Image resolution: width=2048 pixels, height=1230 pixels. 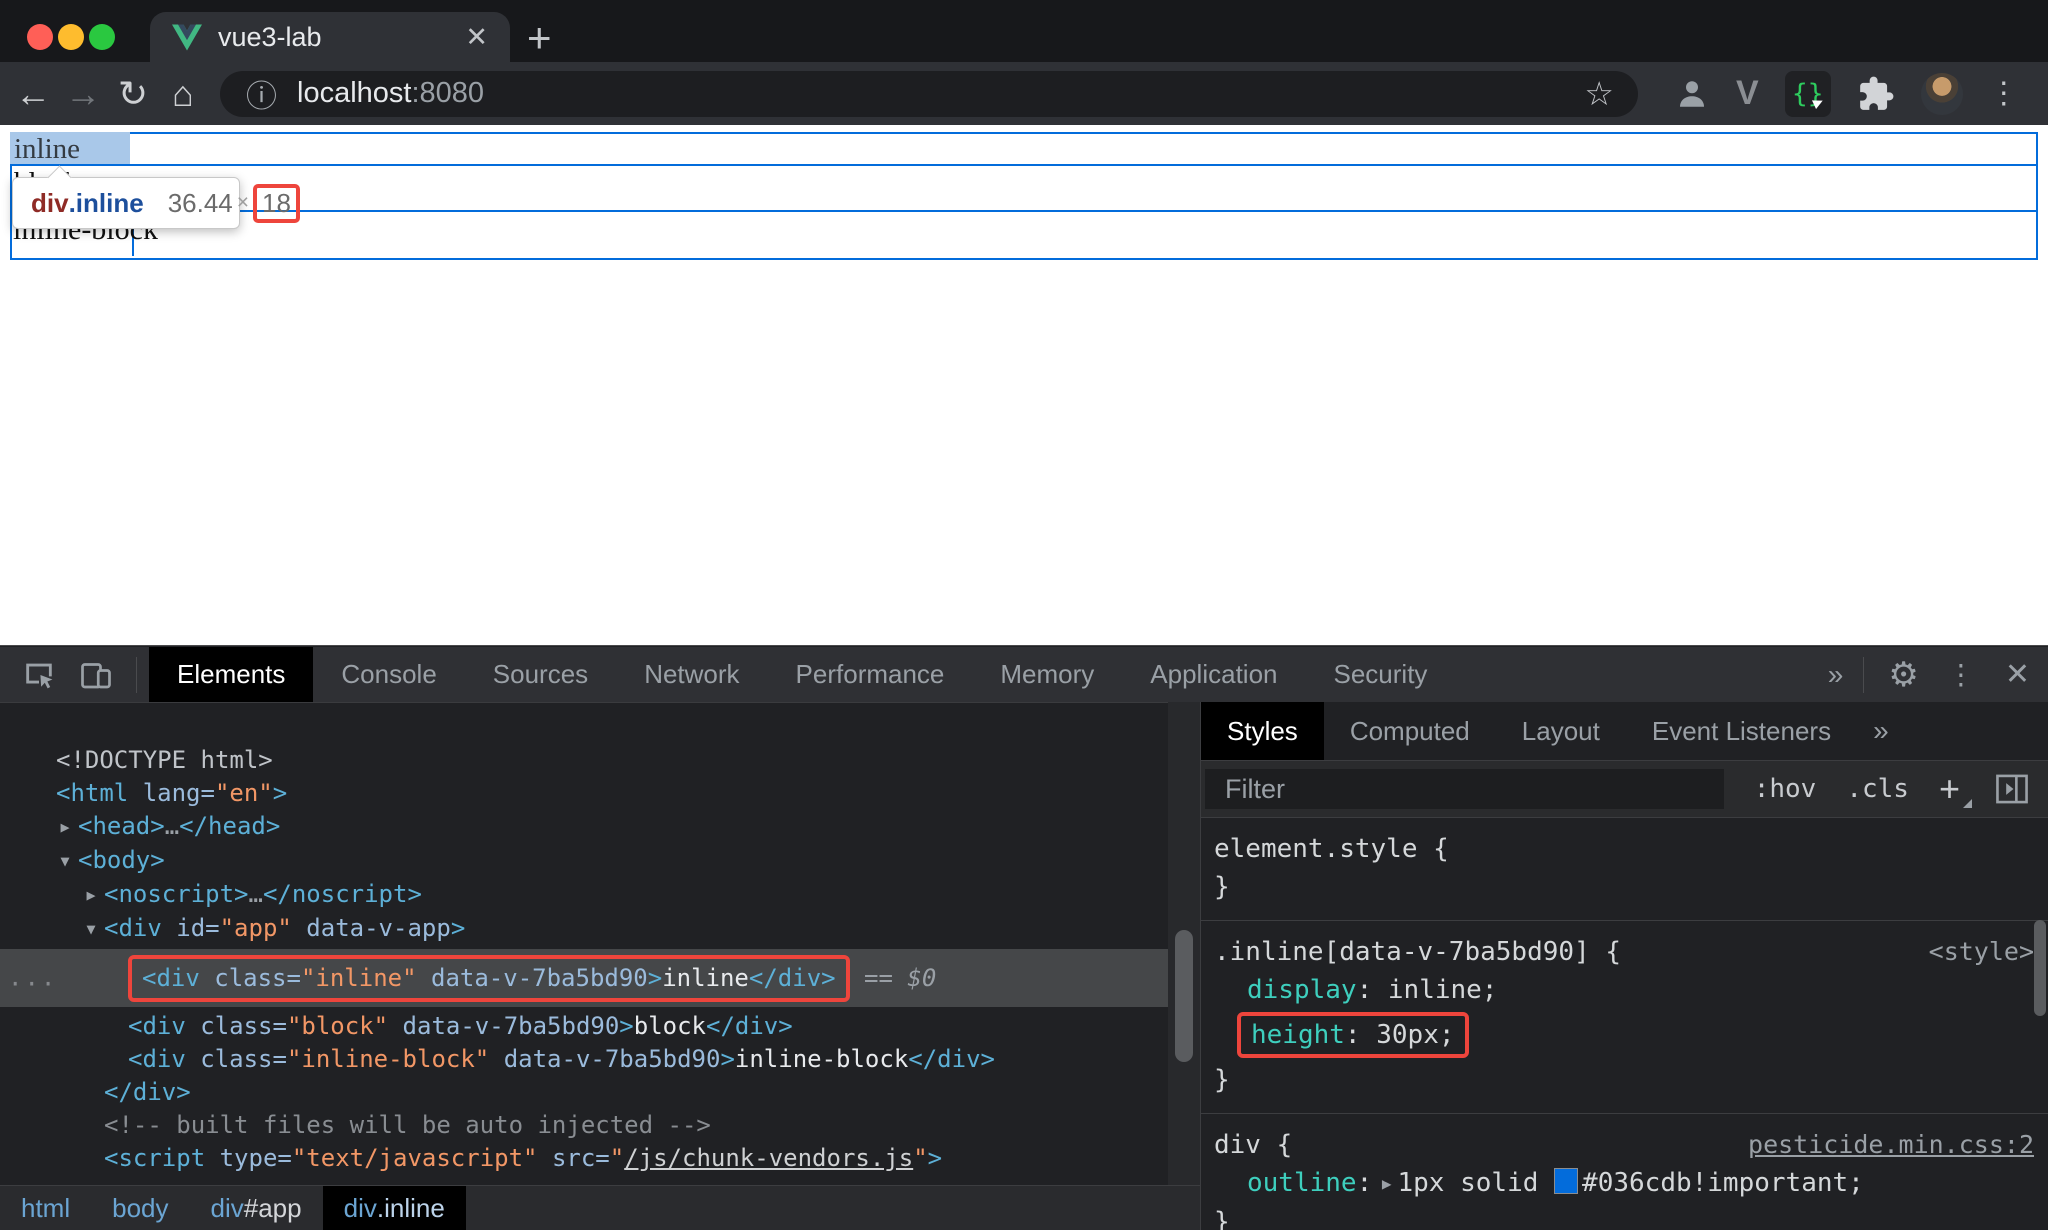 I want to click on settings-gear-icon: ⚙, so click(x=1903, y=675).